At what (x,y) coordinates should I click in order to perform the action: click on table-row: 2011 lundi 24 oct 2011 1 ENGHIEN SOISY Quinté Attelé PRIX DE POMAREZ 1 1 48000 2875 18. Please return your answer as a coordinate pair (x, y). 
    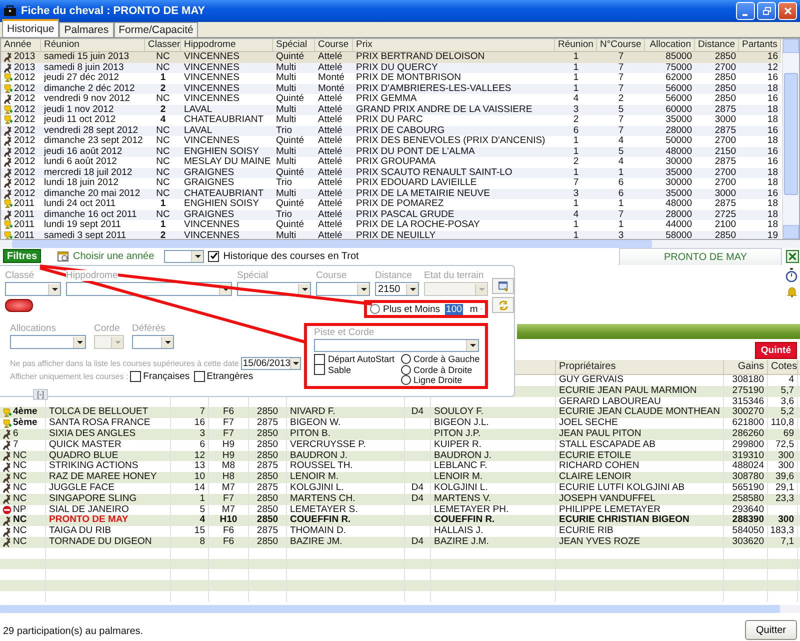
    Looking at the image, I should click on (391, 204).